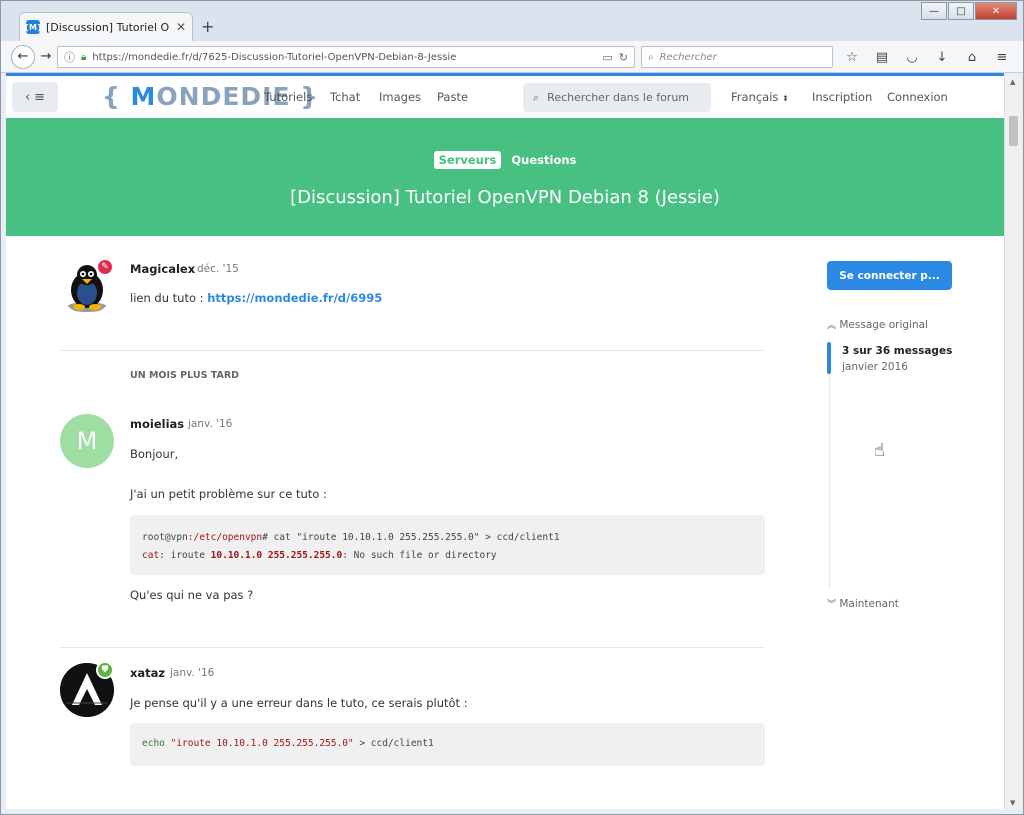  What do you see at coordinates (917, 97) in the screenshot?
I see `login-link: Connexion` at bounding box center [917, 97].